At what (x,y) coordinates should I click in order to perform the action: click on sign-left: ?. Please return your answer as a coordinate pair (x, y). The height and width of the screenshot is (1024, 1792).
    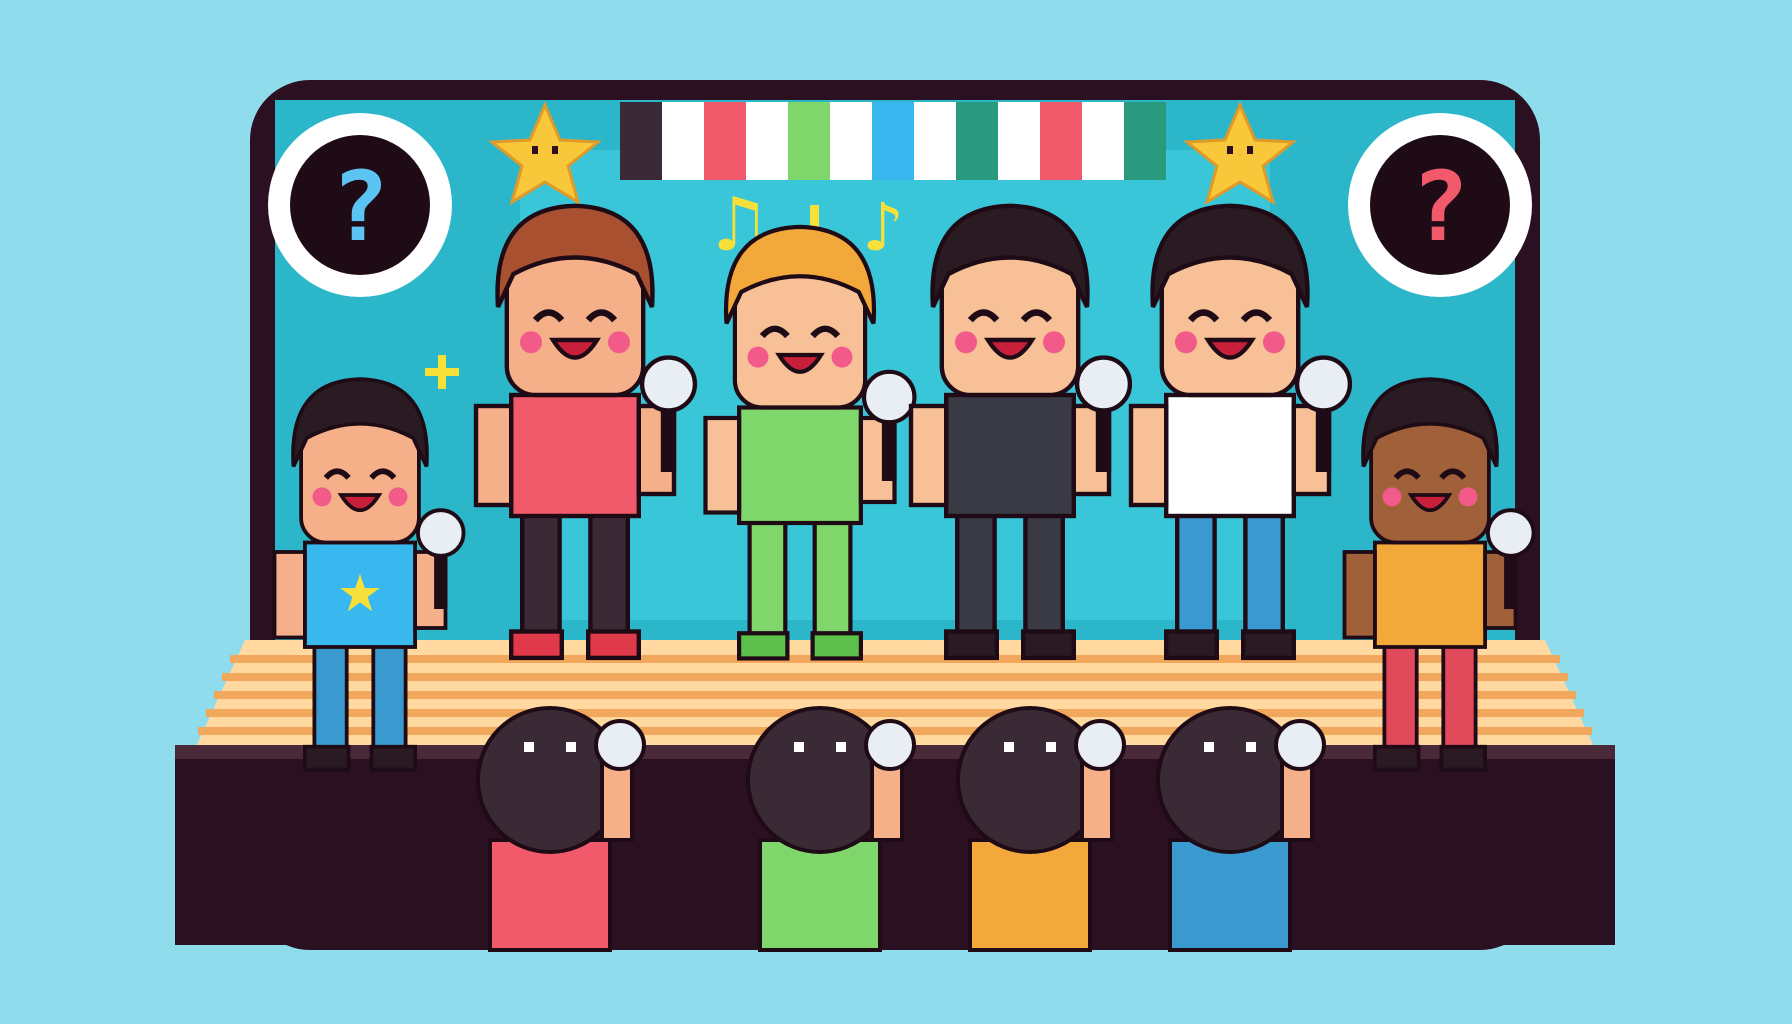
    Looking at the image, I should click on (360, 205).